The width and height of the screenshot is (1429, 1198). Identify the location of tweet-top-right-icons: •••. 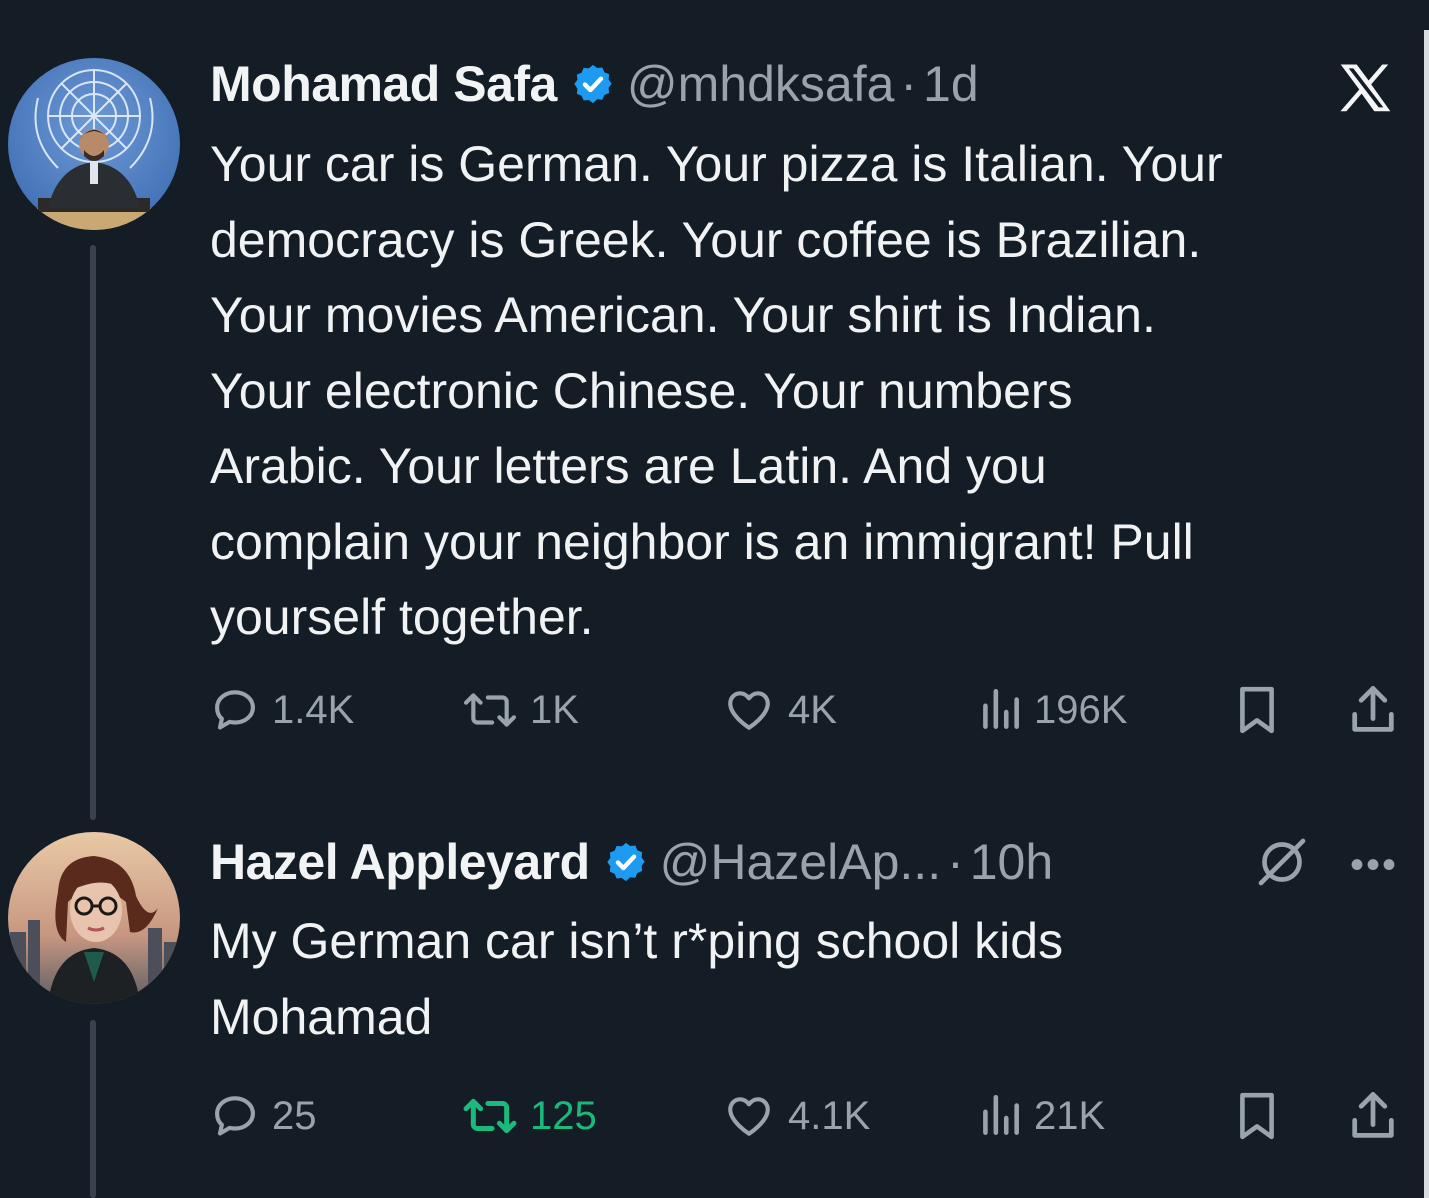
(1326, 864).